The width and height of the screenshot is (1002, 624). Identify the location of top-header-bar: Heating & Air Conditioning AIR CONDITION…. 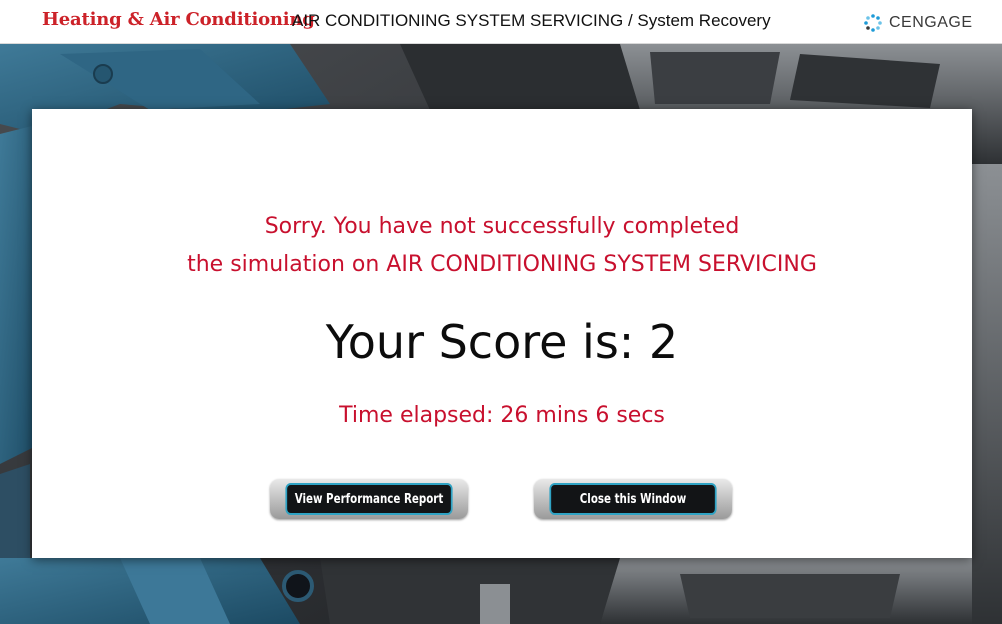
(501, 22).